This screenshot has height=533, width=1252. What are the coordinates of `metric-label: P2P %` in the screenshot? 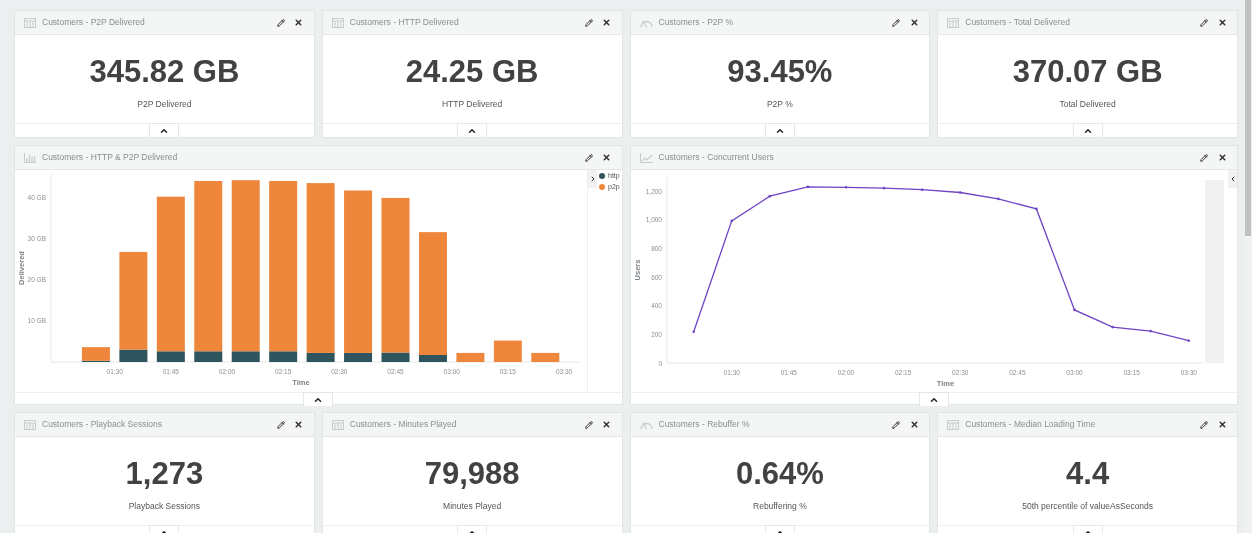 It's located at (779, 104).